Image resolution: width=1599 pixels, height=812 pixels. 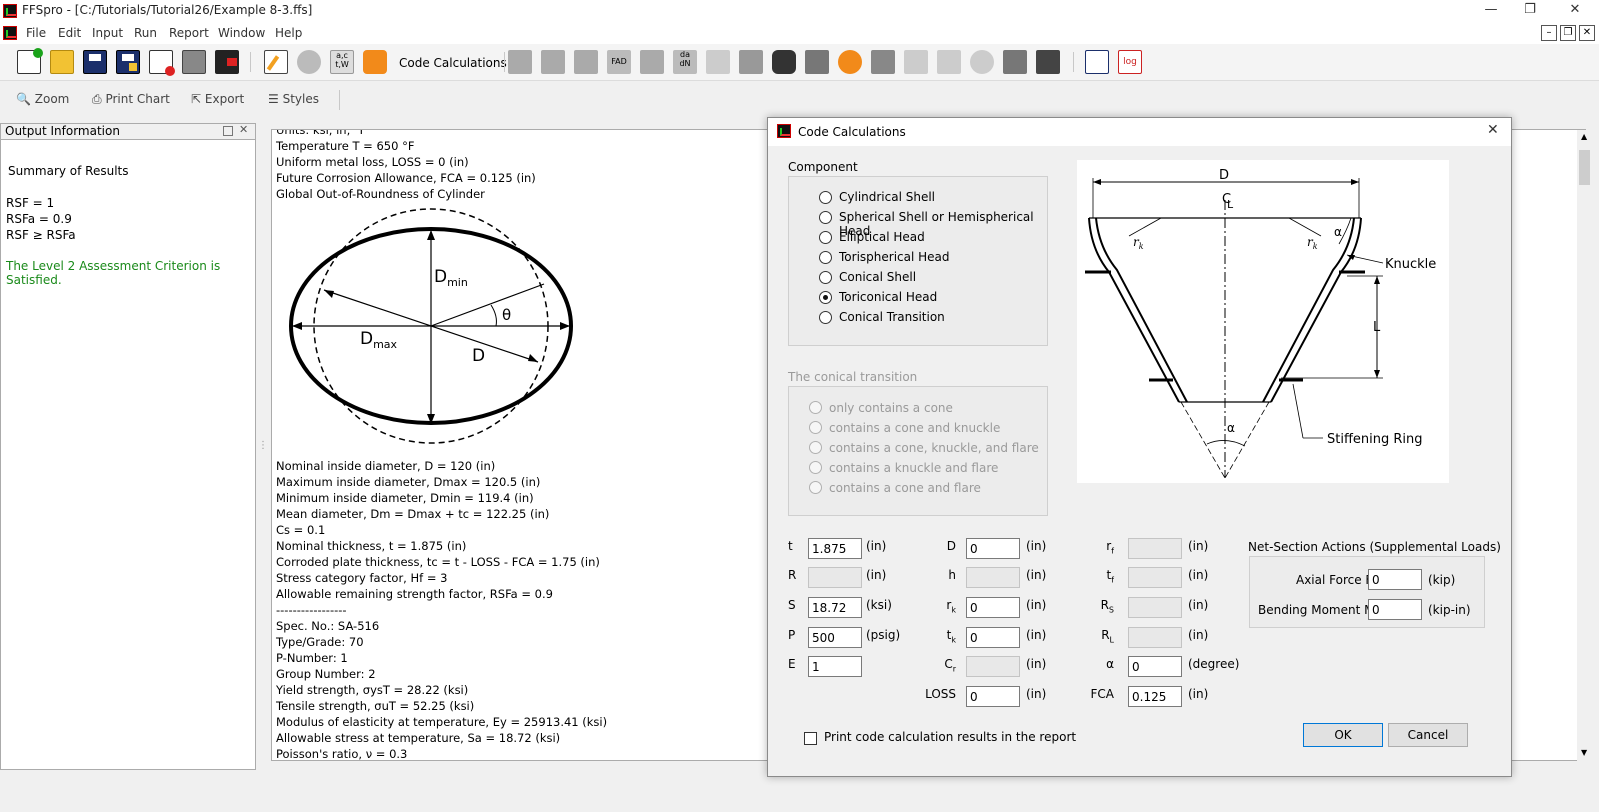 What do you see at coordinates (586, 62) in the screenshot?
I see `assessment-3-icon` at bounding box center [586, 62].